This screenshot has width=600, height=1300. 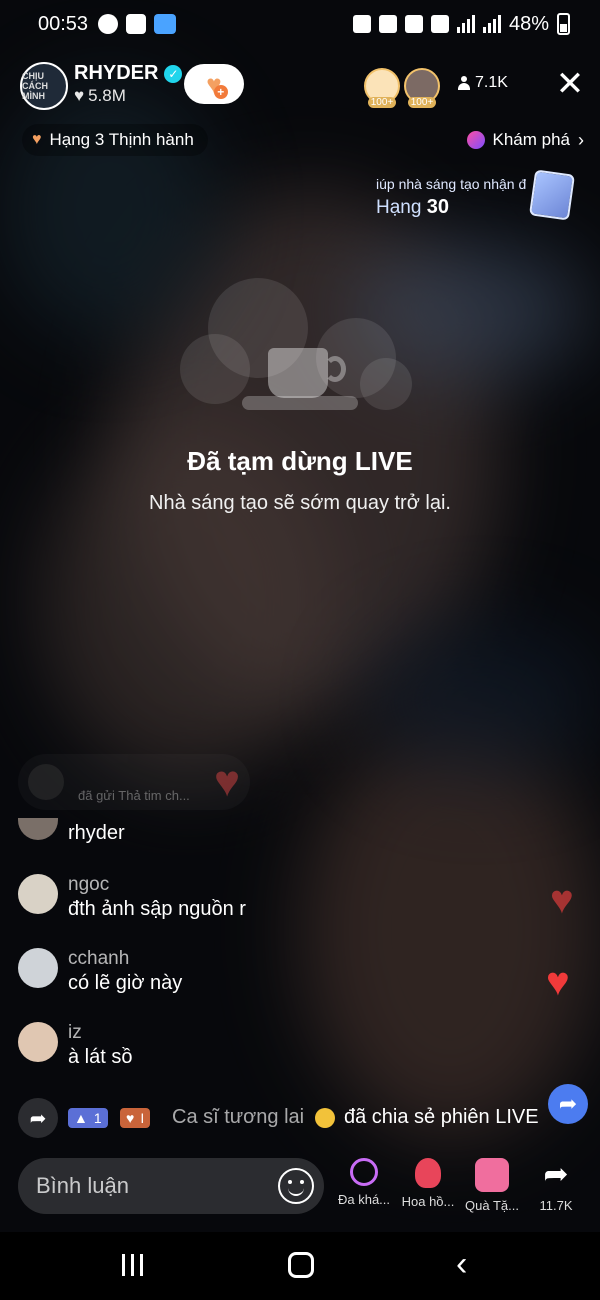 What do you see at coordinates (474, 195) in the screenshot?
I see `creator-rank-promo: iúp nhà sáng tạo nhận đ Hạng 30` at bounding box center [474, 195].